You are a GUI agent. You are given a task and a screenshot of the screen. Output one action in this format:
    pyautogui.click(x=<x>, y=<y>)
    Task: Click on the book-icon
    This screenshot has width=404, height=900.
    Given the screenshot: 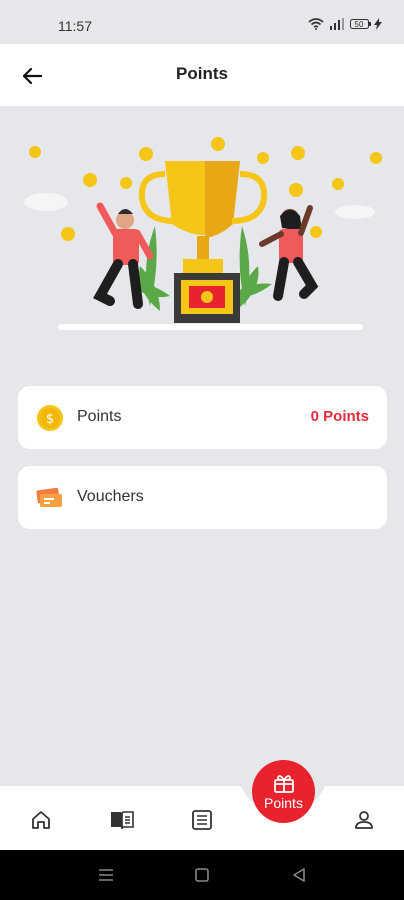 What is the action you would take?
    pyautogui.click(x=122, y=820)
    